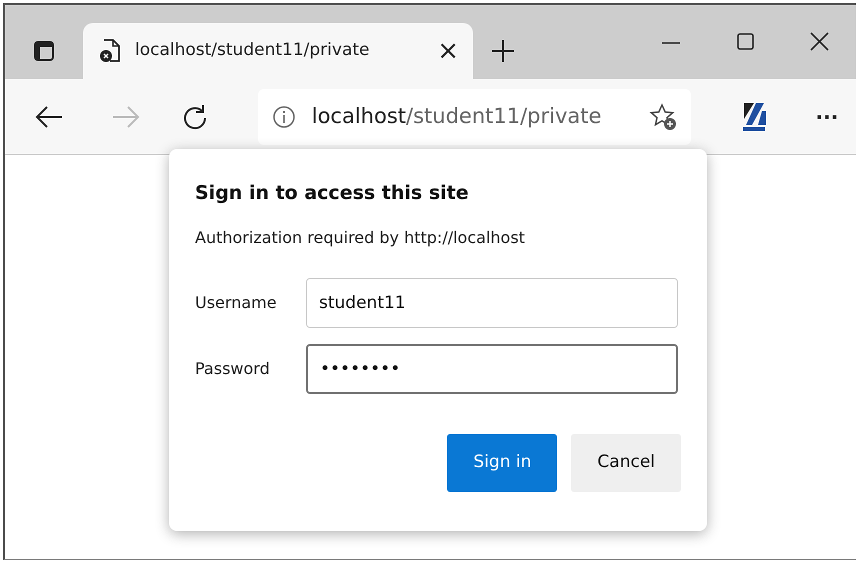 Image resolution: width=859 pixels, height=563 pixels. Describe the element at coordinates (44, 51) in the screenshot. I see `tab-actions-icon` at that location.